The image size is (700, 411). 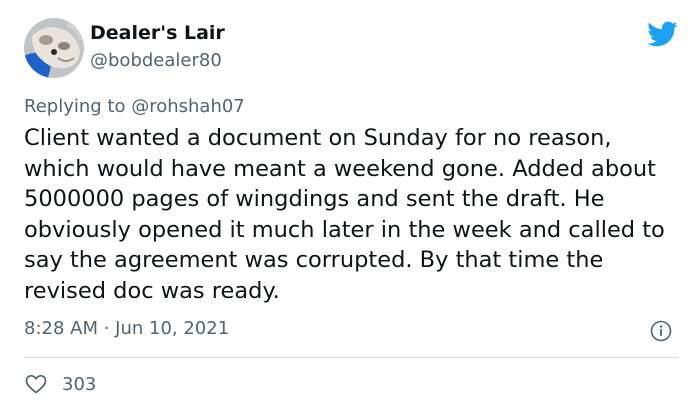 I want to click on info-icon, so click(x=661, y=331).